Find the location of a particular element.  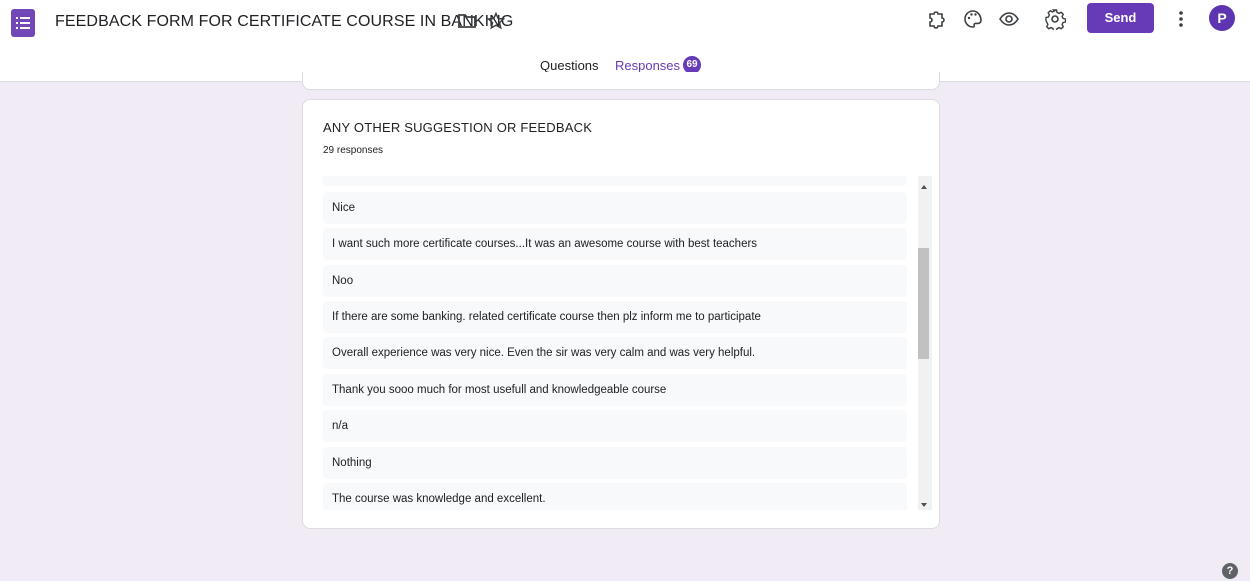

addon-puzzle-icon is located at coordinates (937, 19).